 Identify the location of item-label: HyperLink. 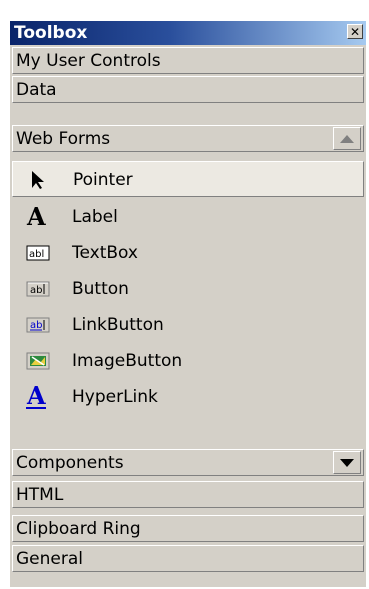
(115, 397).